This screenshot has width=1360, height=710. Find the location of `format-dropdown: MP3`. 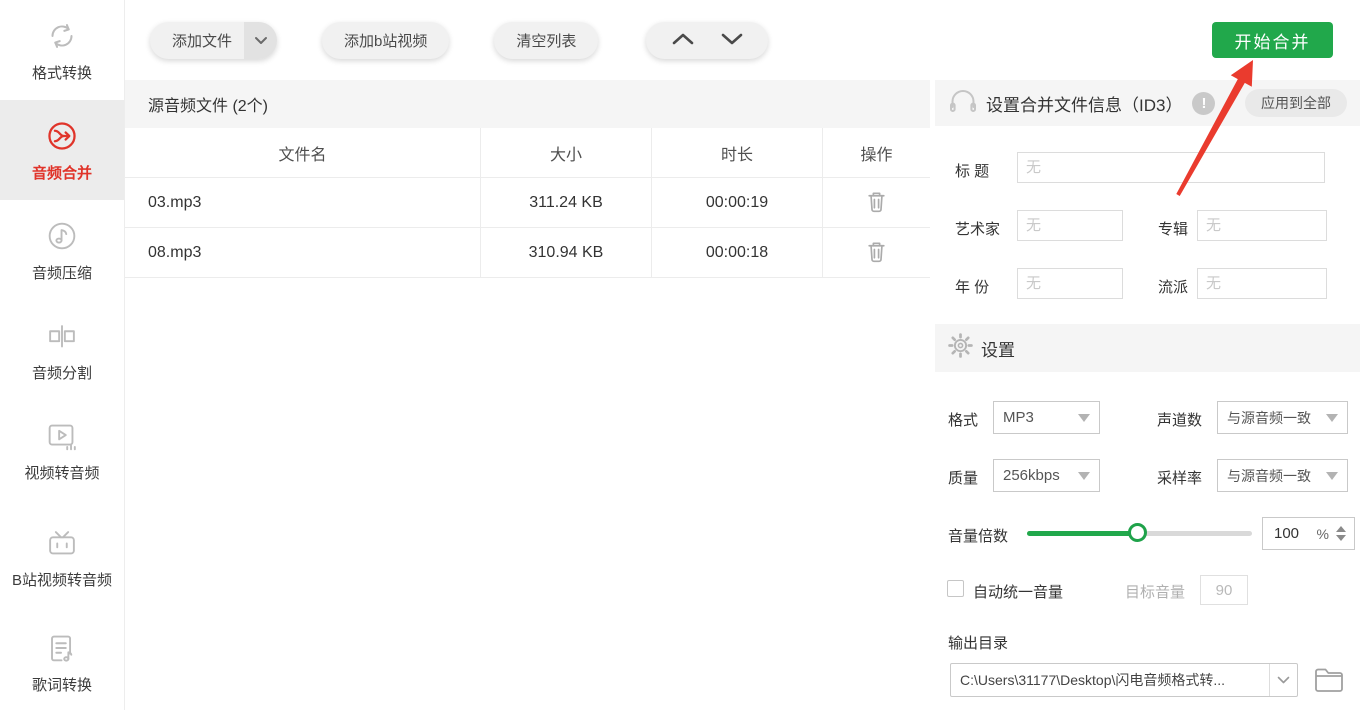

format-dropdown: MP3 is located at coordinates (1046, 417).